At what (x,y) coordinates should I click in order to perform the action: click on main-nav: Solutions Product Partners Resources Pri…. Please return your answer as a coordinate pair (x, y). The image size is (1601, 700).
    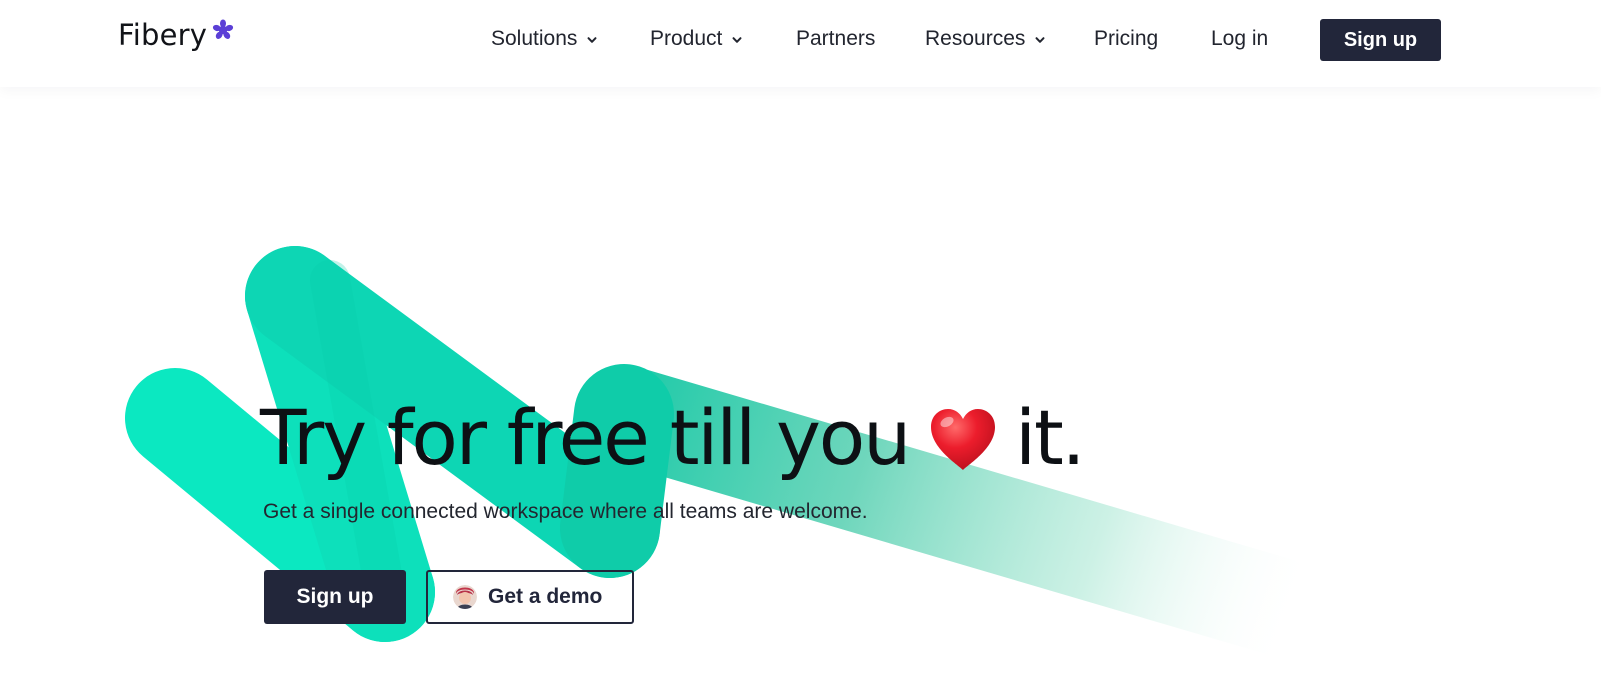
    Looking at the image, I should click on (800, 40).